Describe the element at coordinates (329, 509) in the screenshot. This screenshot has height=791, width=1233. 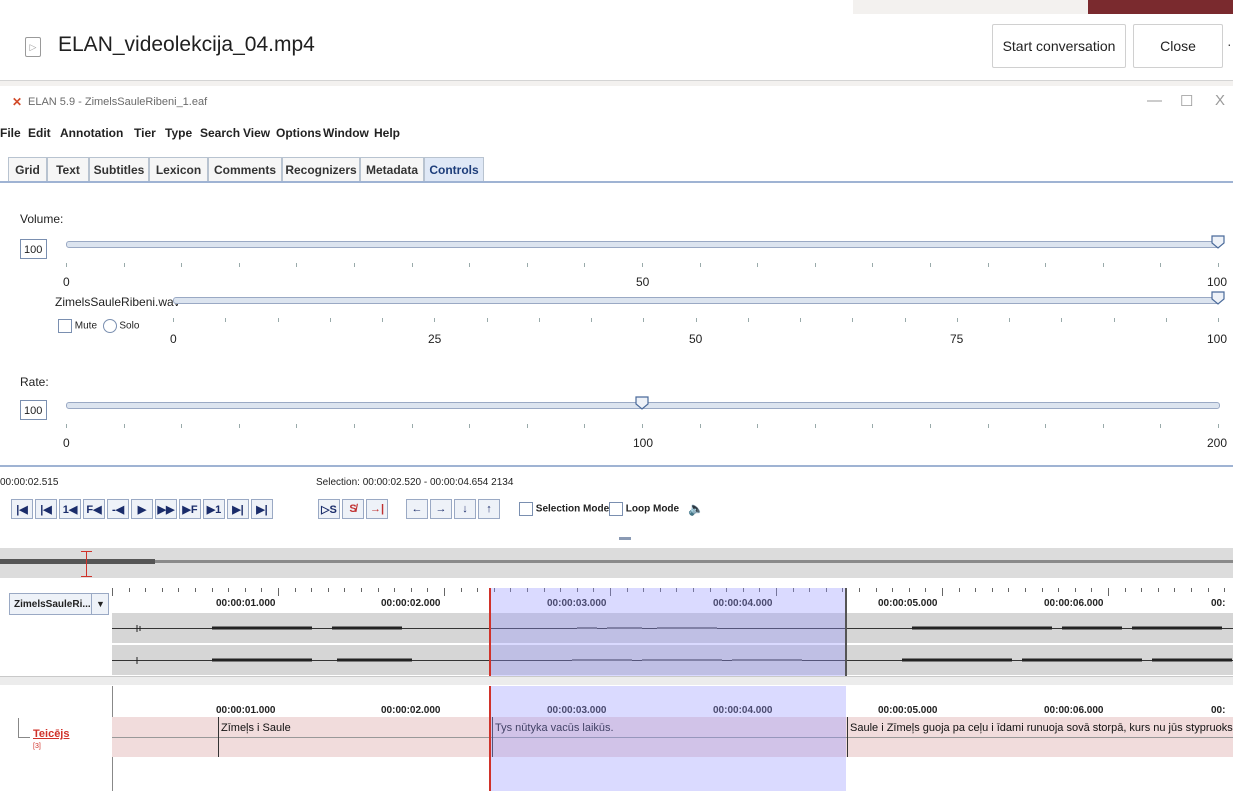
I see `play-selection-button: ▷S` at that location.